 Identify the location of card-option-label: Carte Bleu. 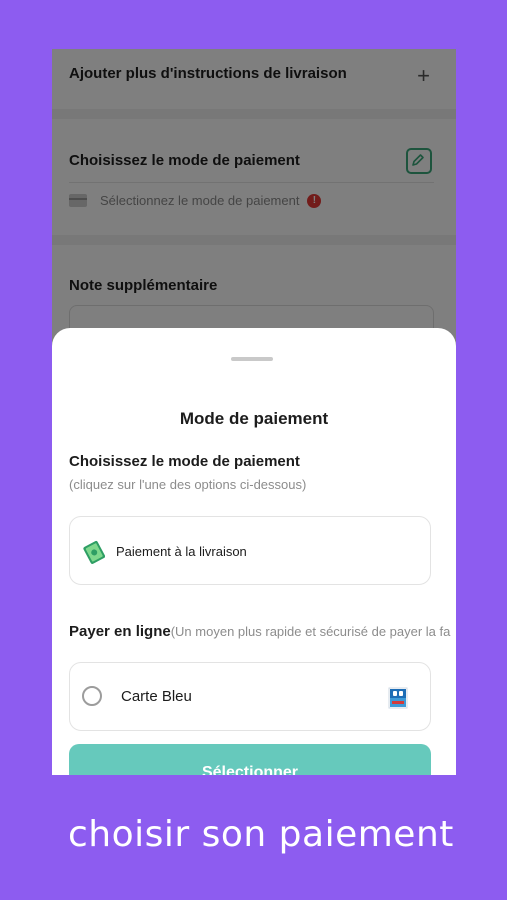
(156, 696).